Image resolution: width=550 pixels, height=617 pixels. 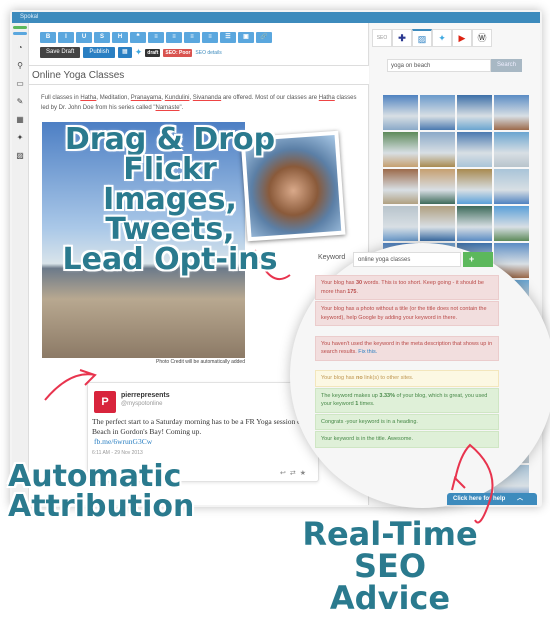 What do you see at coordinates (170, 184) in the screenshot?
I see `callout-line: Flickr Images,` at bounding box center [170, 184].